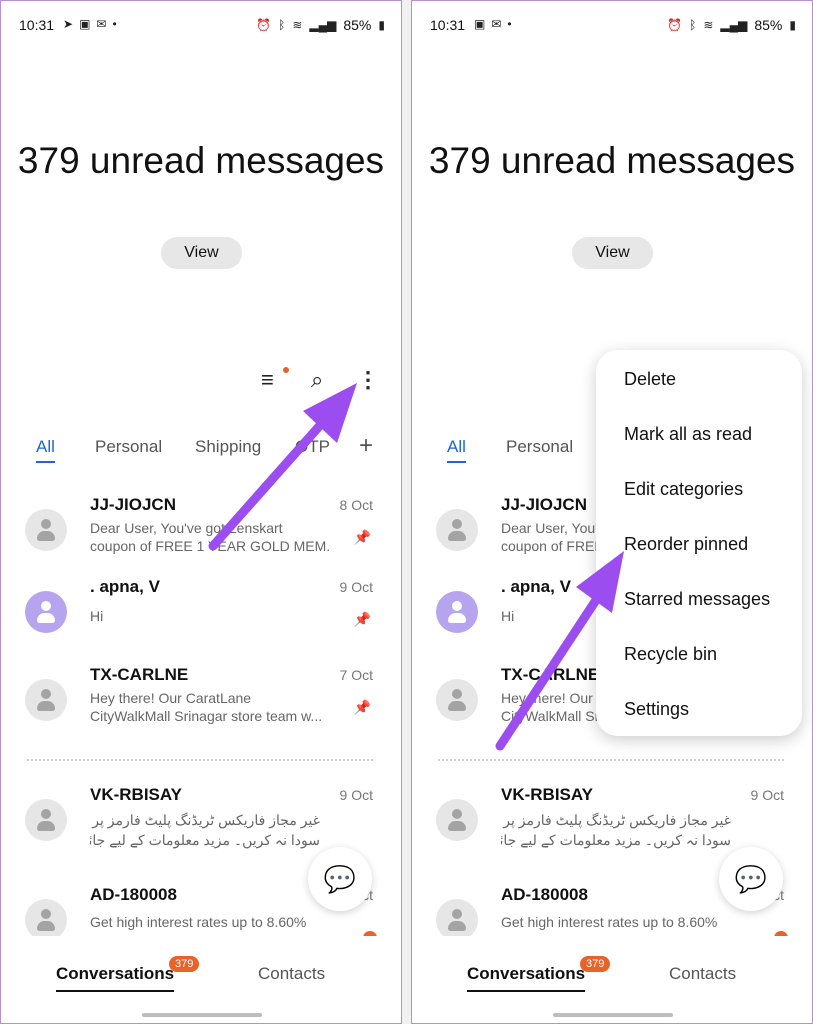  Describe the element at coordinates (171, 698) in the screenshot. I see `message-preview-line1: Hey there! Our CaratLane` at that location.